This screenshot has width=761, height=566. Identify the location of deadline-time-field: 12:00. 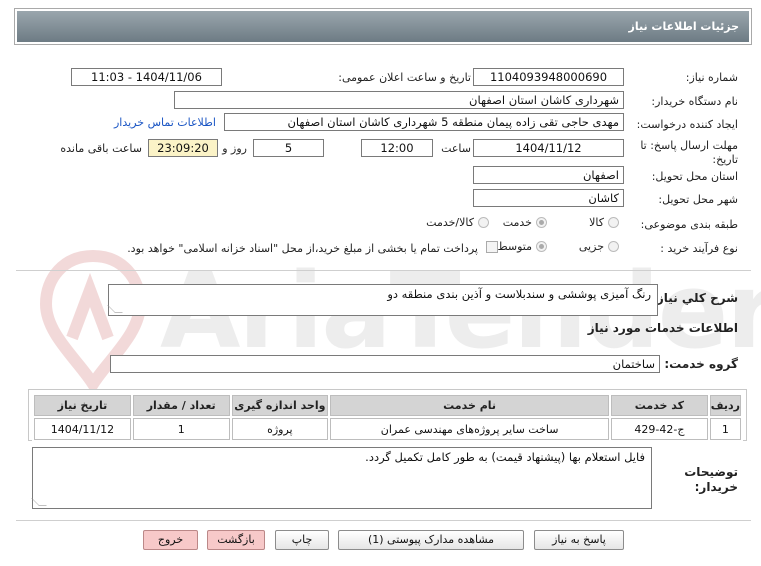
(397, 148).